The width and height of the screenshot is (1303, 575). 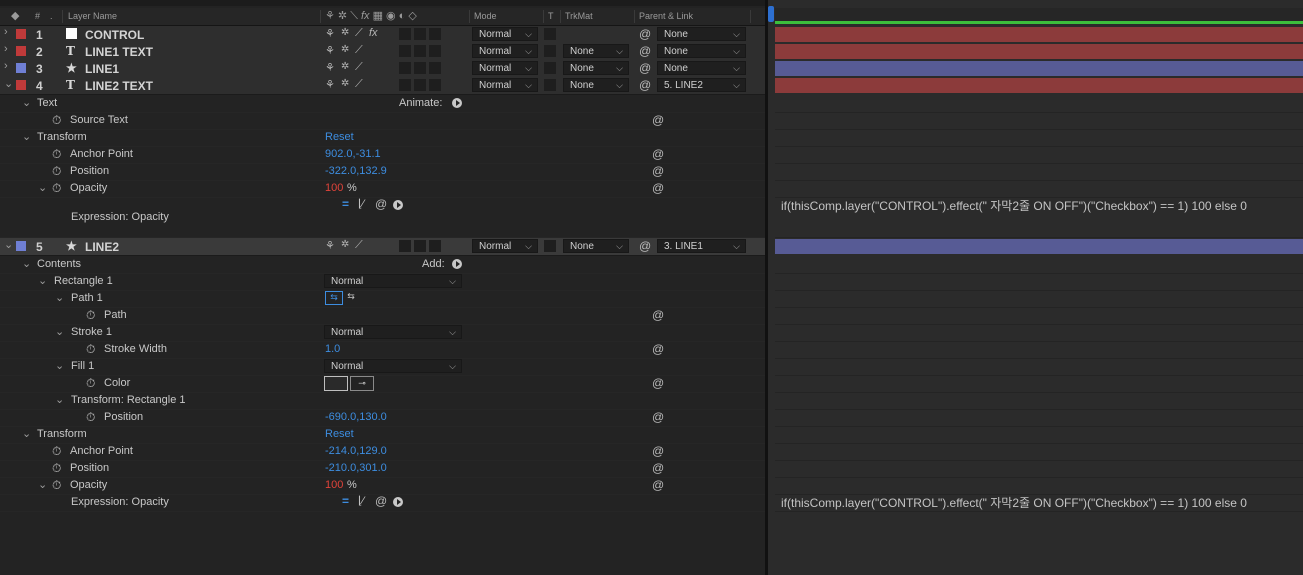 I want to click on layer-row: › 2 T LINE1 TEXT ⚘ ✲ ⟋ Normal ⌵ None ⌵ @ None ⌵, so click(x=382, y=52).